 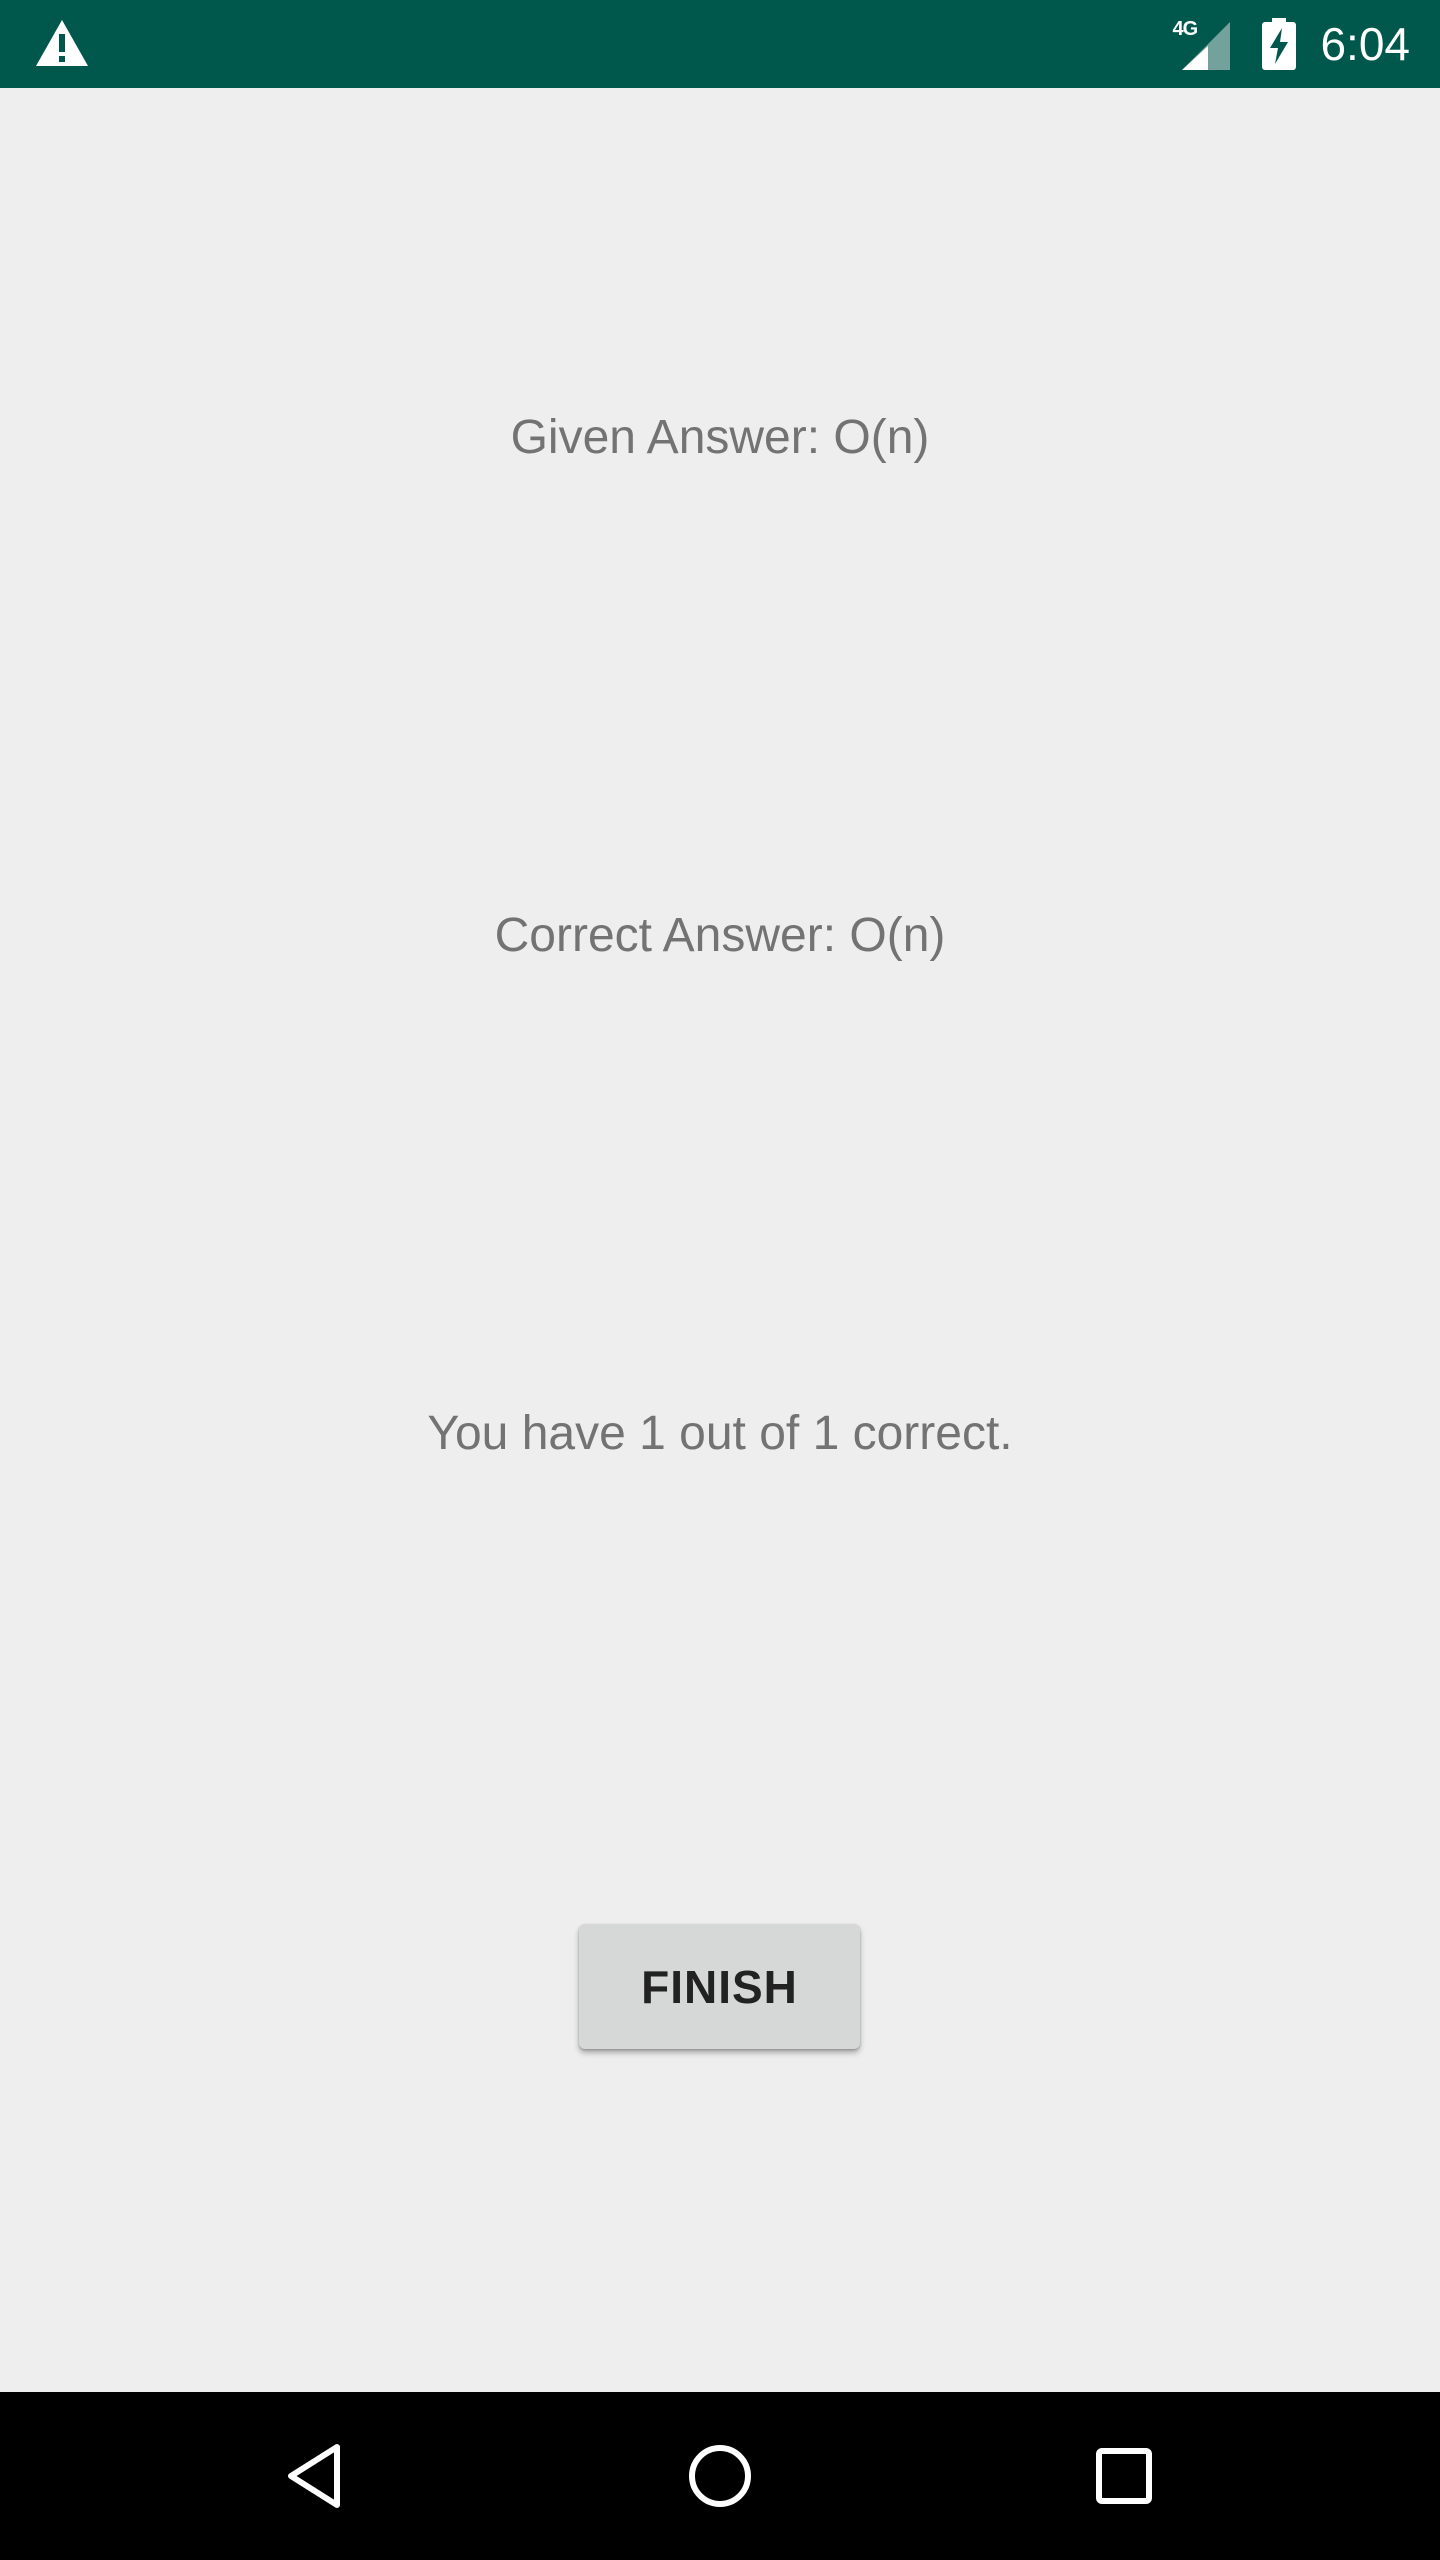 I want to click on given-answer-text: Given Answer: O(n), so click(x=720, y=437).